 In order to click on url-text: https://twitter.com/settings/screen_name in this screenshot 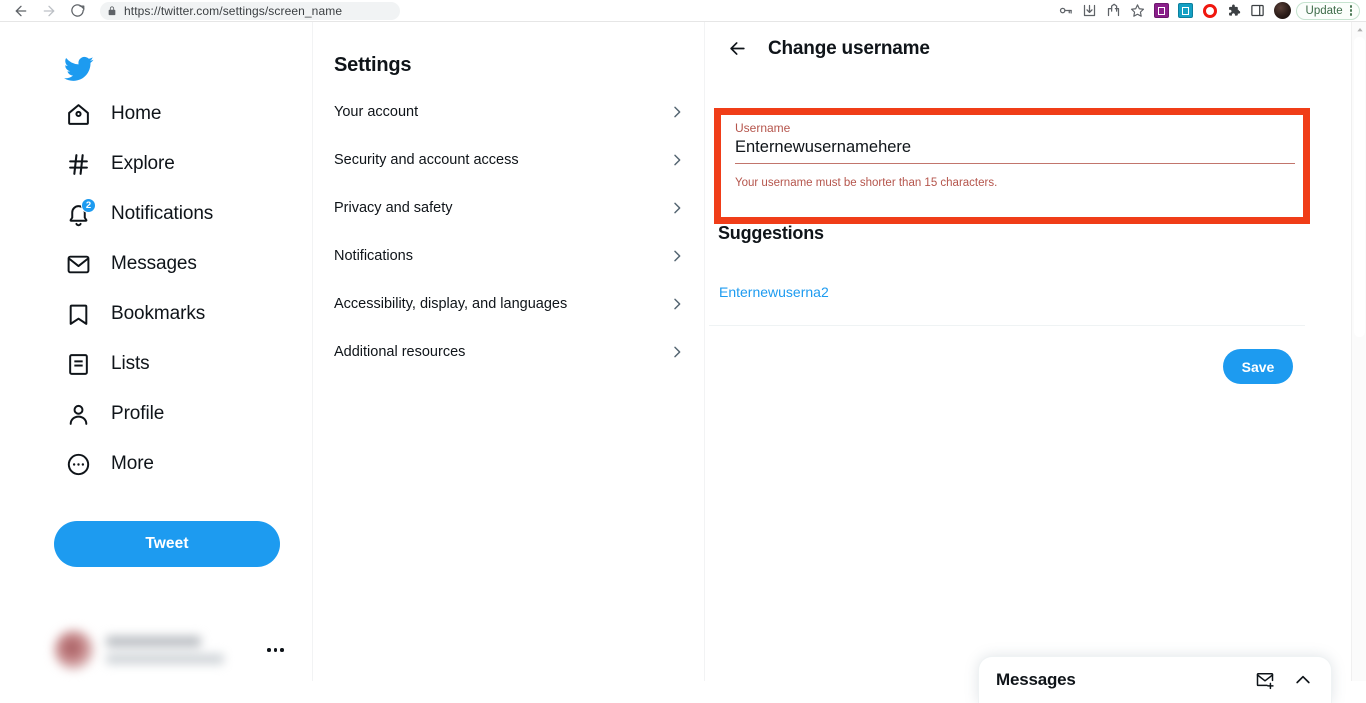, I will do `click(233, 10)`.